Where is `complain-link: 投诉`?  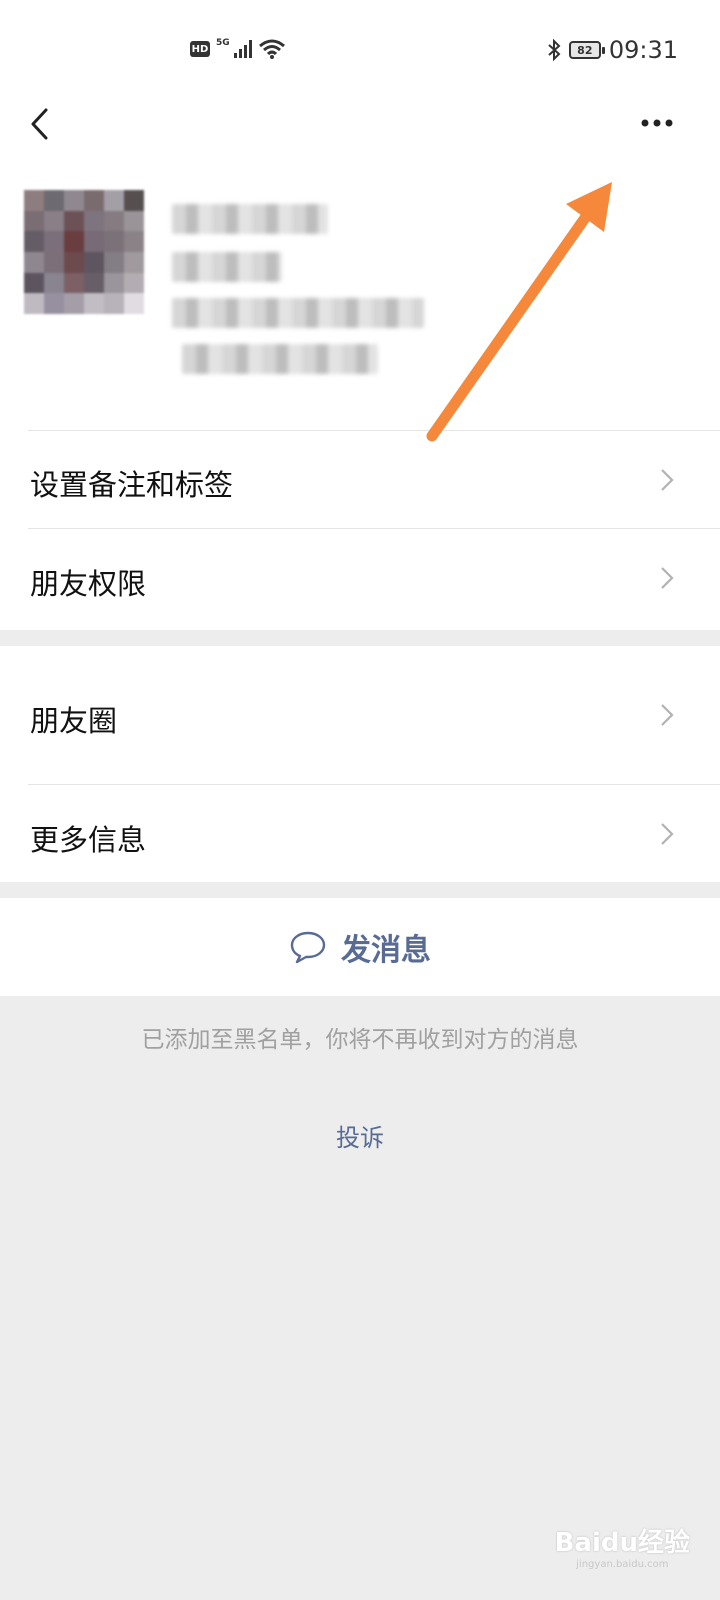 complain-link: 投诉 is located at coordinates (360, 1135).